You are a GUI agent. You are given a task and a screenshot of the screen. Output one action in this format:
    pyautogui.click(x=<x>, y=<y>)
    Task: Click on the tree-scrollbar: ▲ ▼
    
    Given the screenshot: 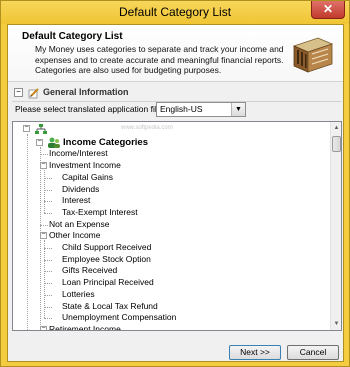 What is the action you would take?
    pyautogui.click(x=335, y=226)
    